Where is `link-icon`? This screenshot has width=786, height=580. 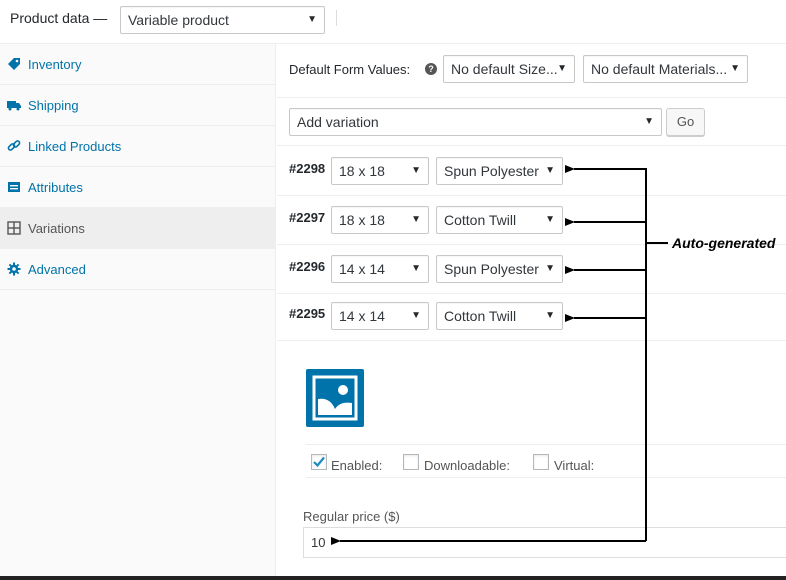
link-icon is located at coordinates (14, 145).